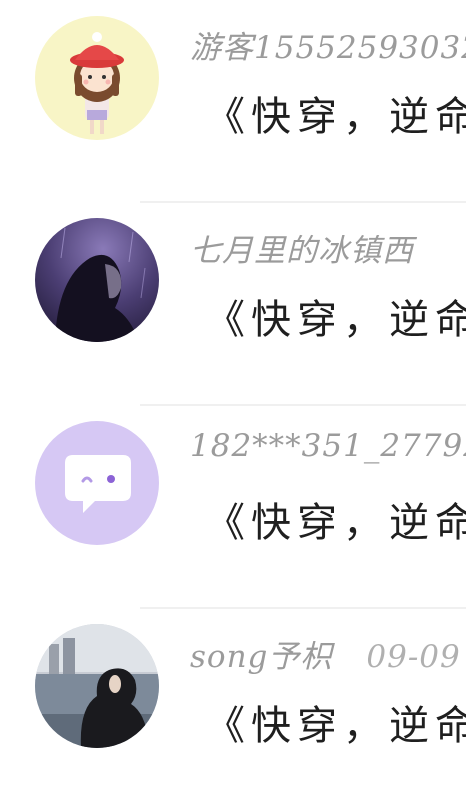 This screenshot has width=466, height=806. Describe the element at coordinates (97, 78) in the screenshot. I see `avatar-cartoon-girl-icon` at that location.